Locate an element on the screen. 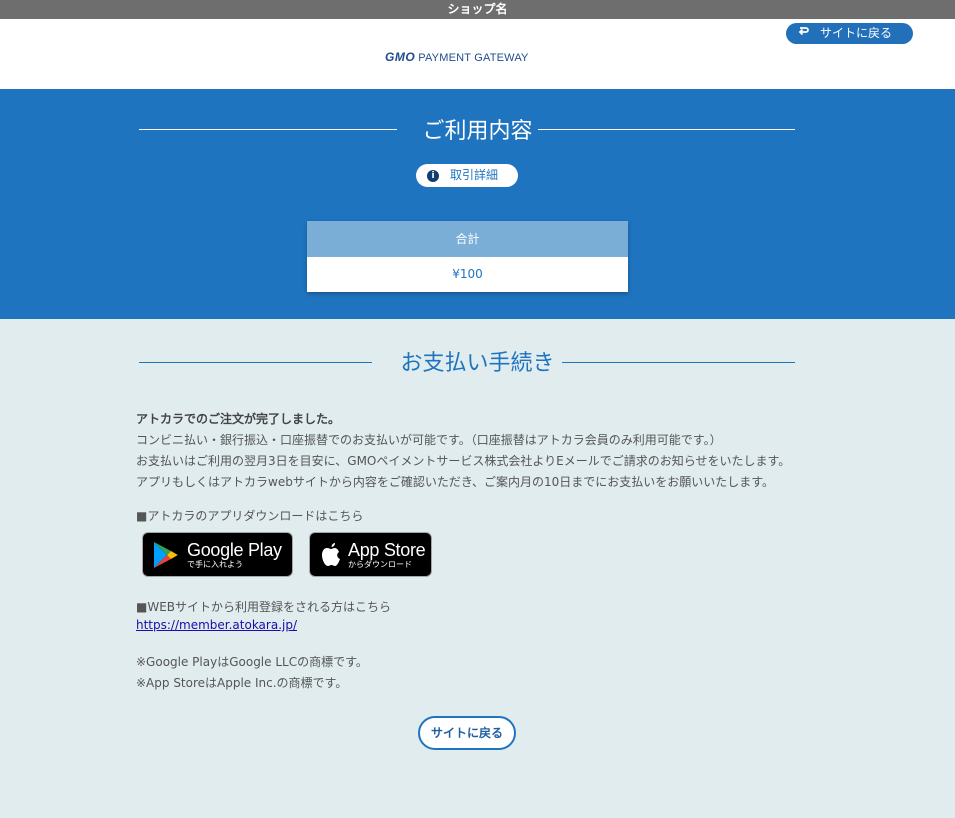  apple-icon is located at coordinates (331, 555).